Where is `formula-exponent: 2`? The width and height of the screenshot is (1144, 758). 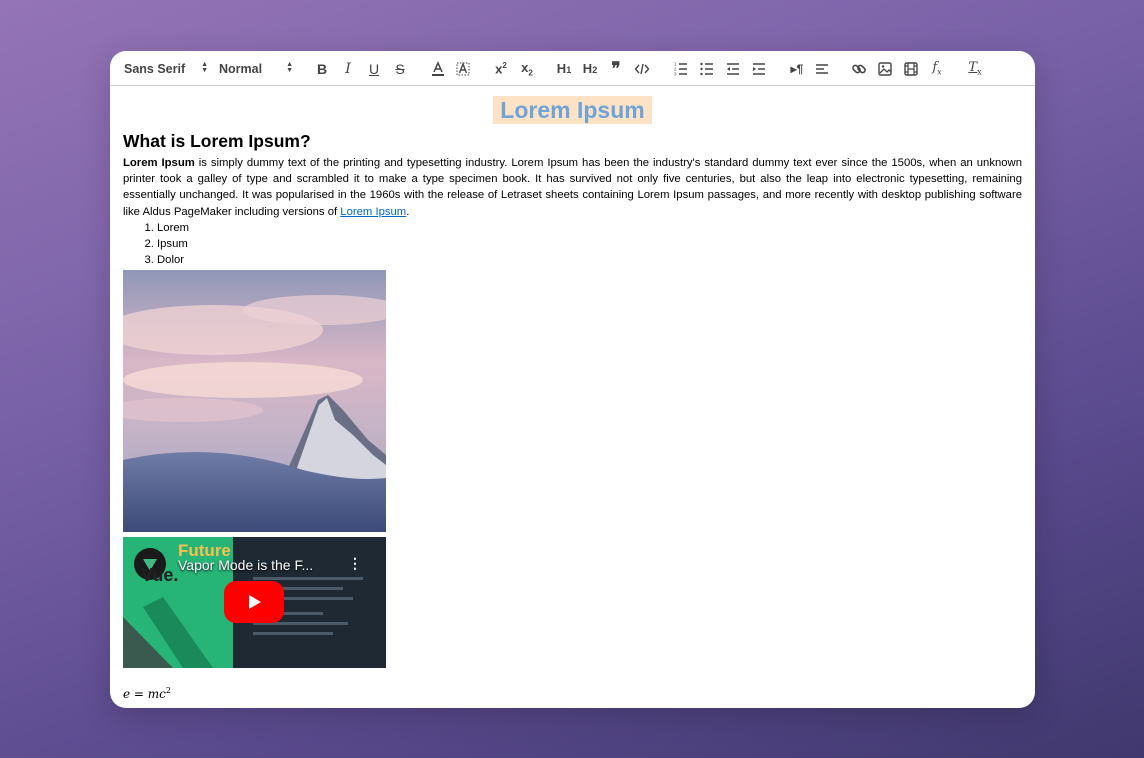
formula-exponent: 2 is located at coordinates (168, 690).